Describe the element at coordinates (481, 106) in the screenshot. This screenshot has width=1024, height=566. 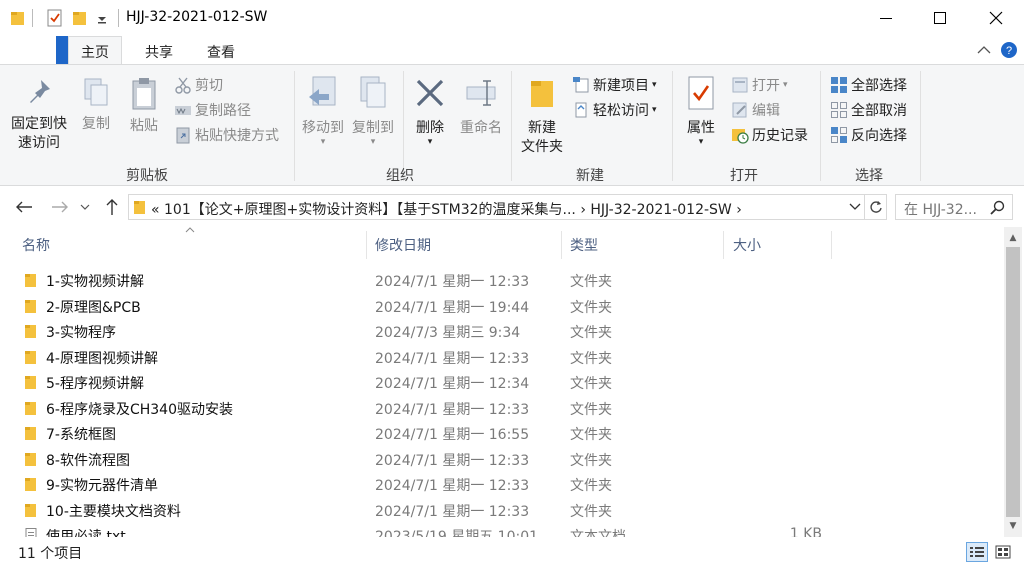
I see `rename-button: 重命名` at that location.